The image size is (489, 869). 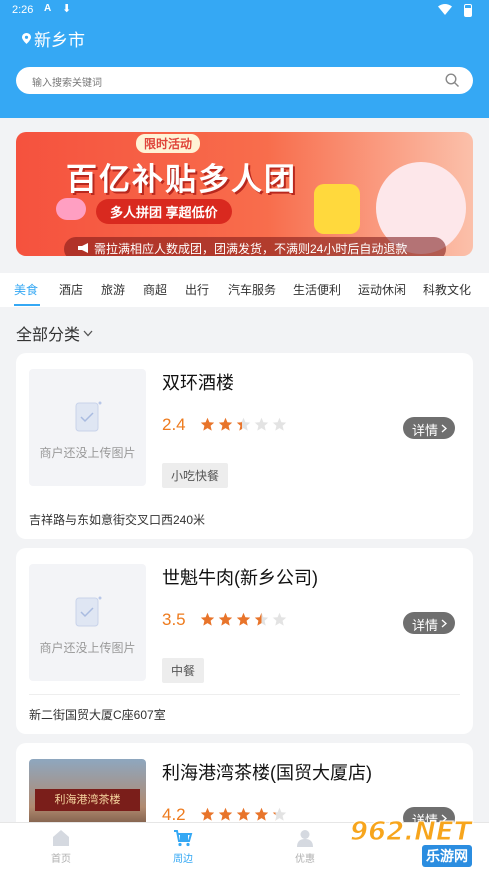 What do you see at coordinates (48, 335) in the screenshot?
I see `all-categories-label: 全部分类` at bounding box center [48, 335].